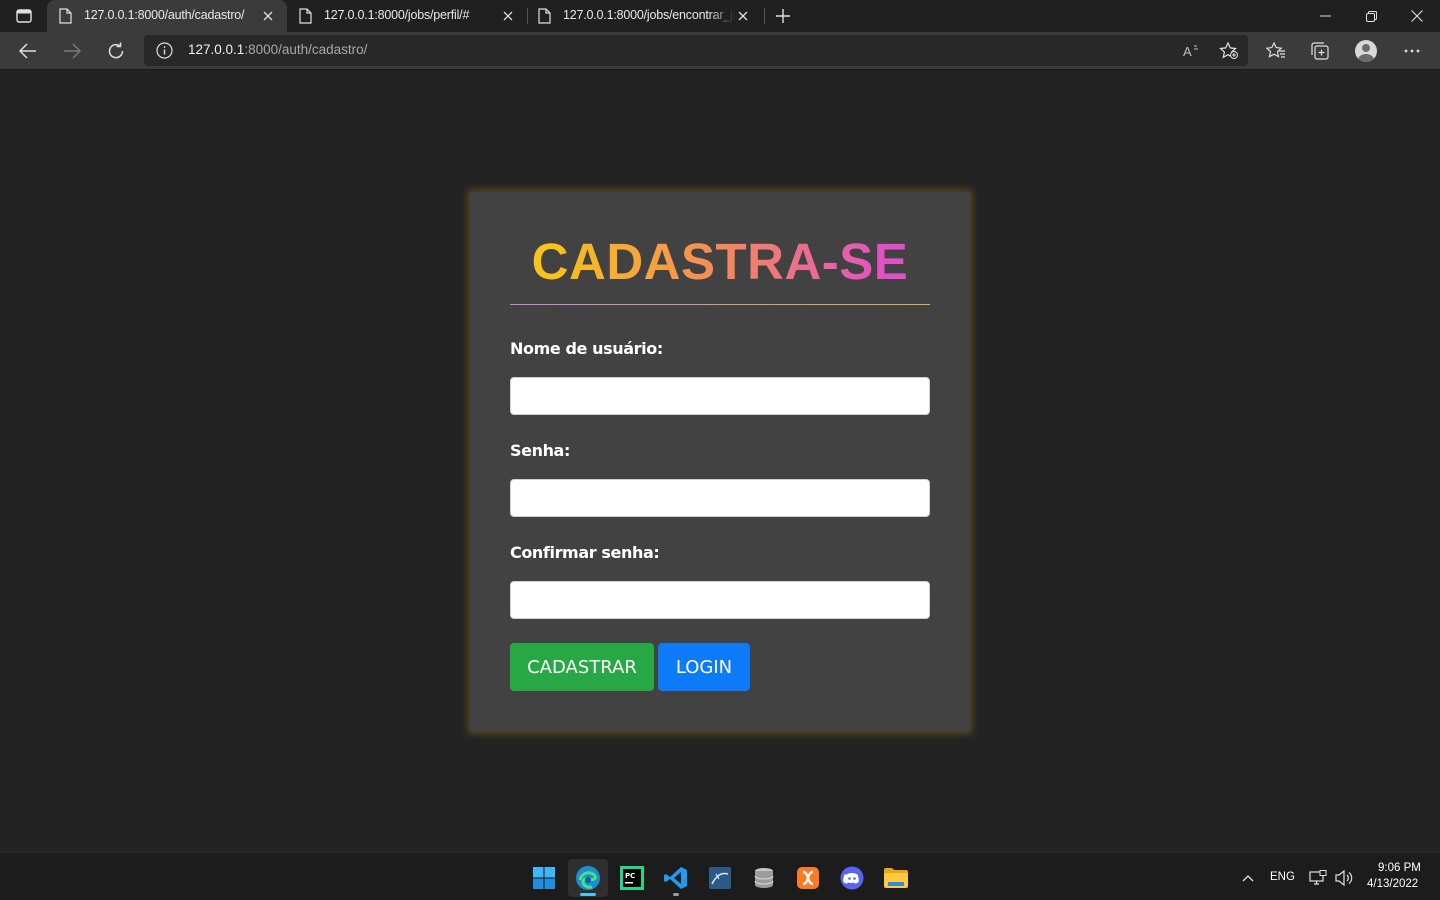 The height and width of the screenshot is (900, 1440). I want to click on running-indicator, so click(676, 894).